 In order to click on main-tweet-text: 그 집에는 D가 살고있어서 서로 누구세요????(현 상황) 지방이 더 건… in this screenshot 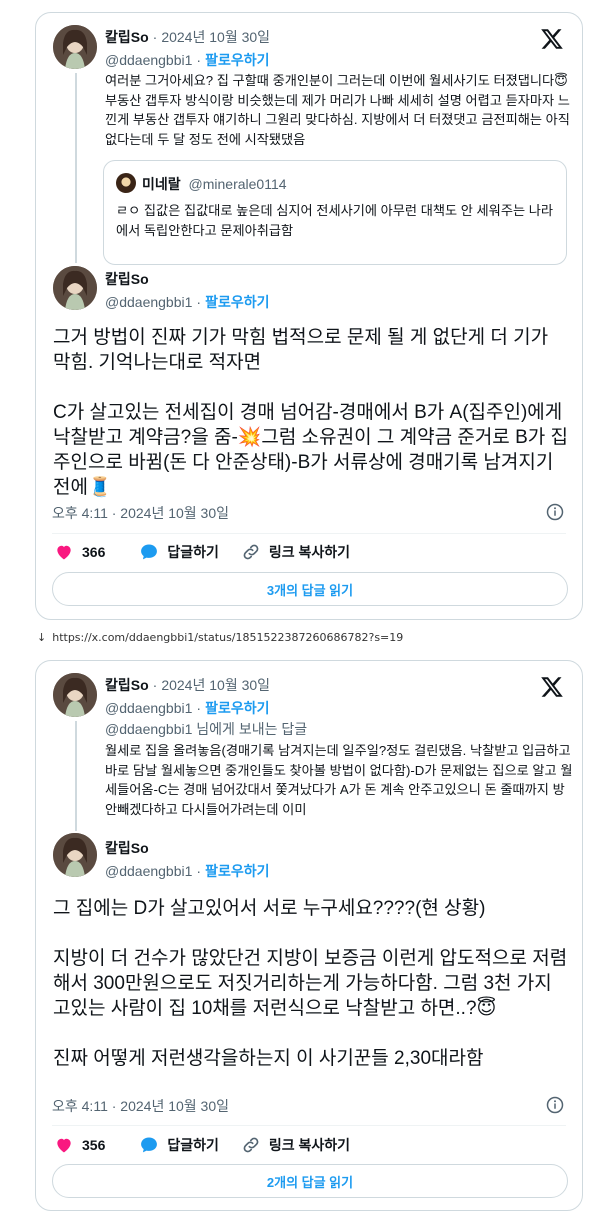, I will do `click(310, 983)`.